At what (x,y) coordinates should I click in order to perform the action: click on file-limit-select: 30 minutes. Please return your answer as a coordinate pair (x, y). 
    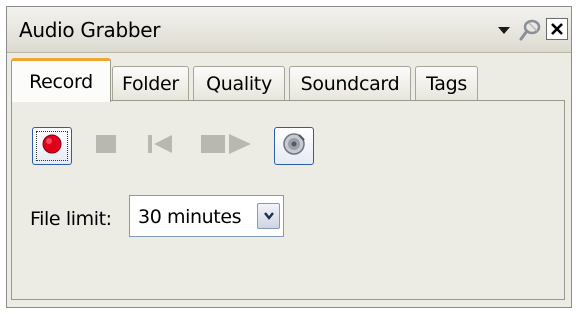
    Looking at the image, I should click on (206, 216).